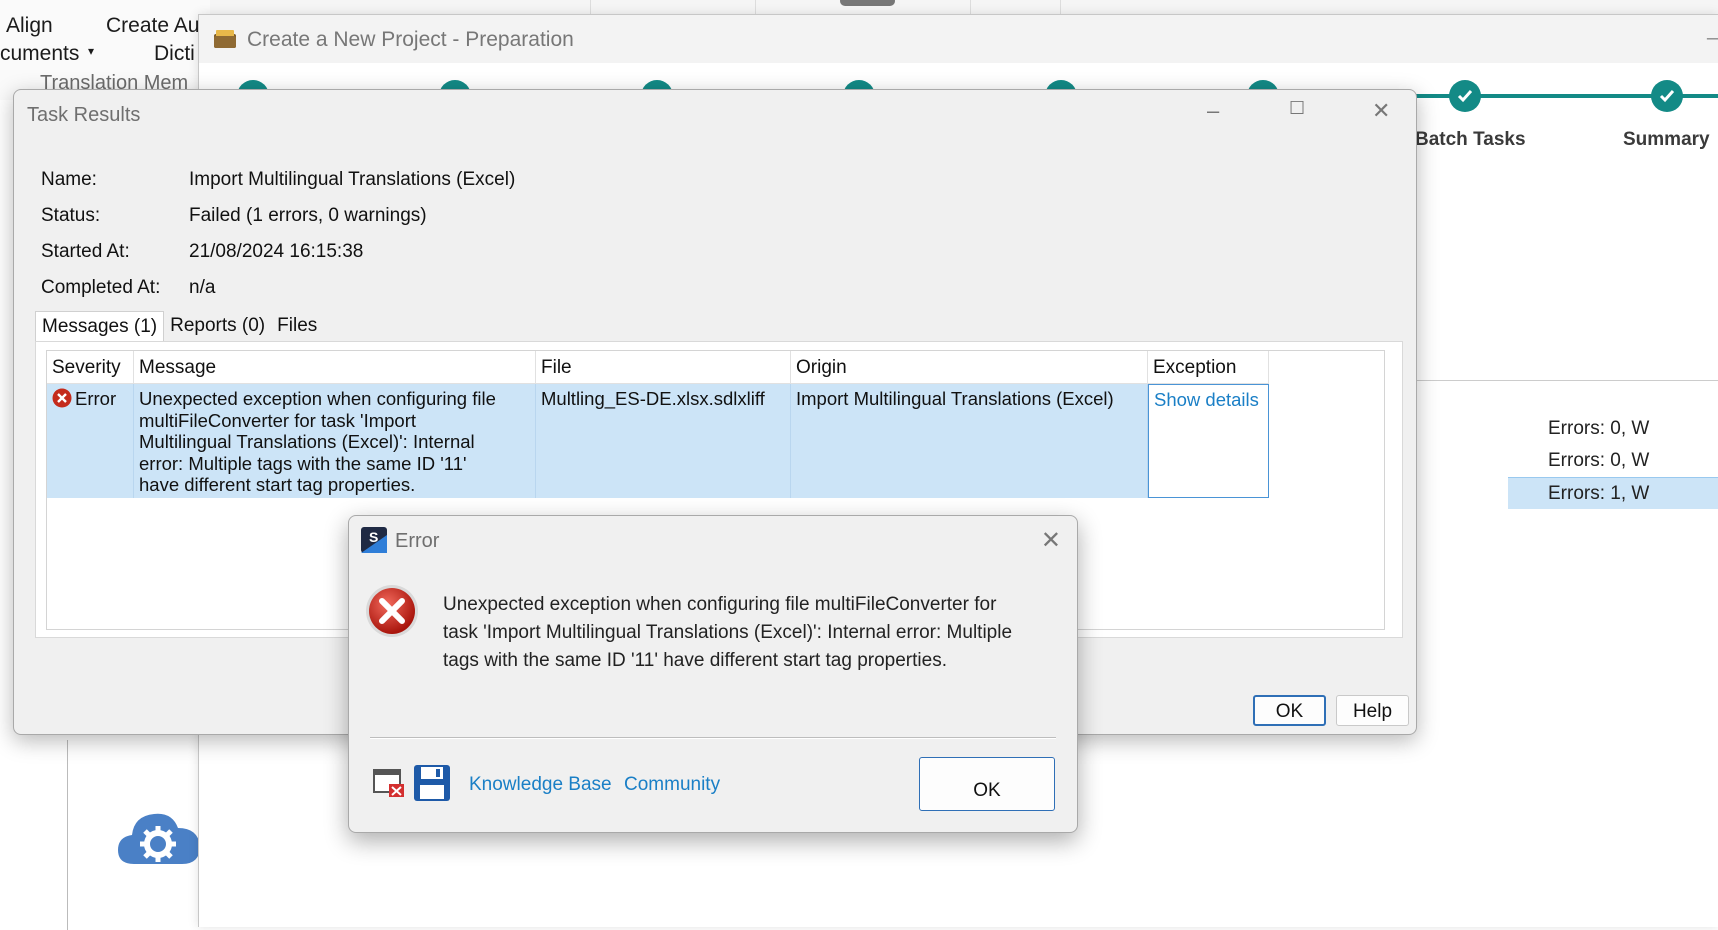  I want to click on app-logo-icon: S, so click(374, 540).